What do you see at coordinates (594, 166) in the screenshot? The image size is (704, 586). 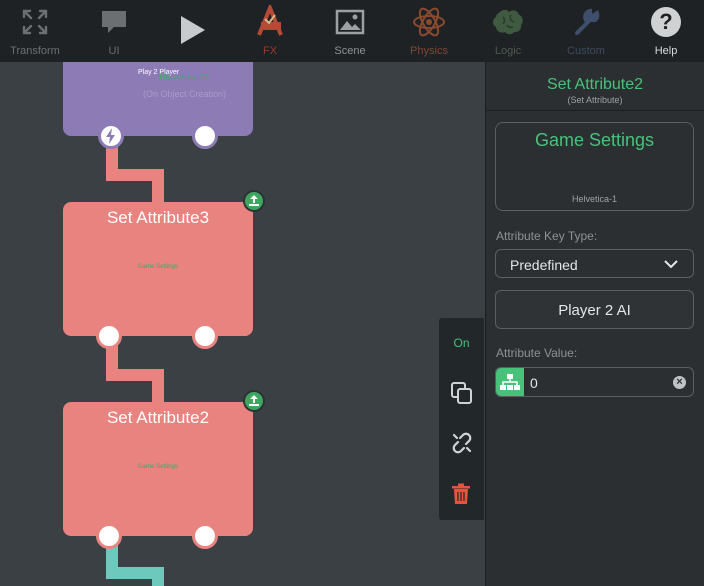 I see `attribute-preview-card: Game Settings Helvetica-1` at bounding box center [594, 166].